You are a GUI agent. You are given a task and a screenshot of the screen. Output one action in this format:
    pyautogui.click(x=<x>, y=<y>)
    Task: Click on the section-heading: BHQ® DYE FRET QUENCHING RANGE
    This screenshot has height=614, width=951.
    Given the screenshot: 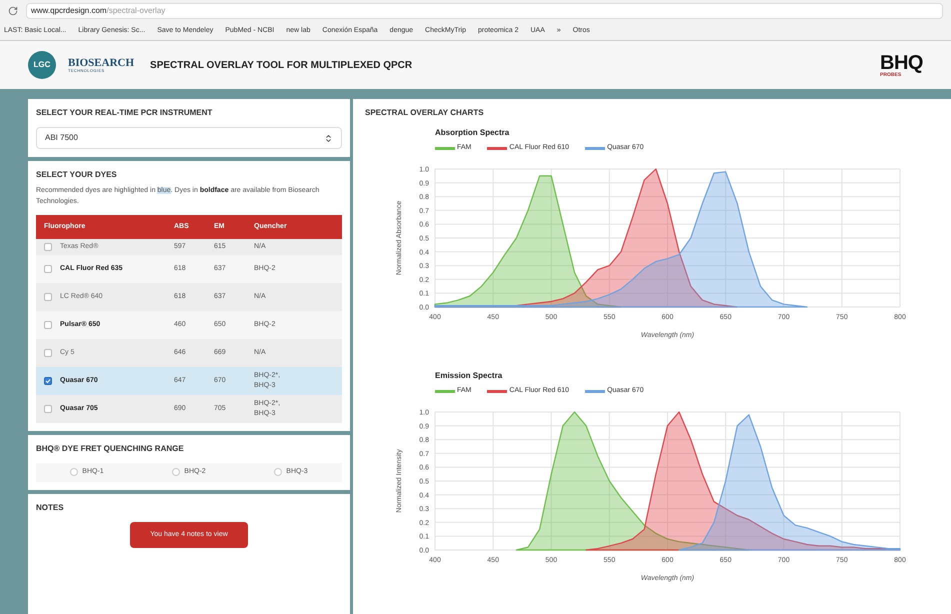 What is the action you would take?
    pyautogui.click(x=110, y=449)
    